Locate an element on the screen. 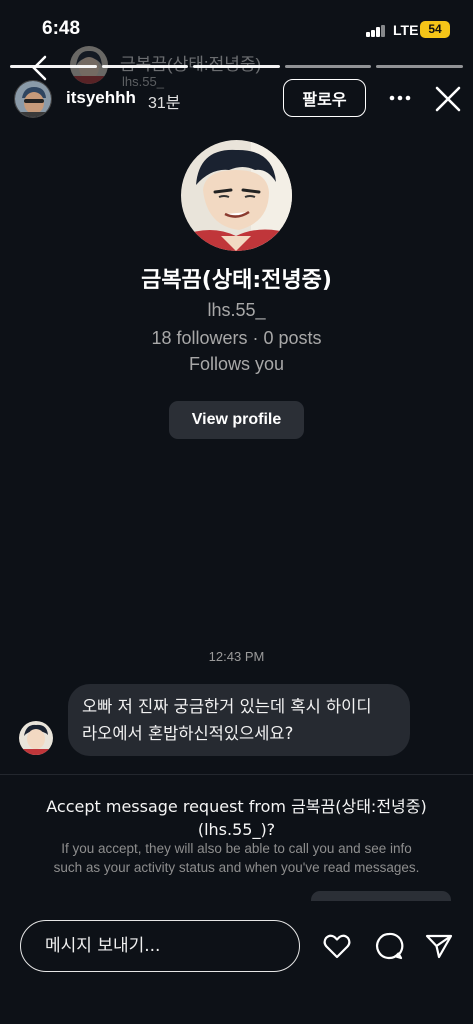  message-input is located at coordinates (160, 946).